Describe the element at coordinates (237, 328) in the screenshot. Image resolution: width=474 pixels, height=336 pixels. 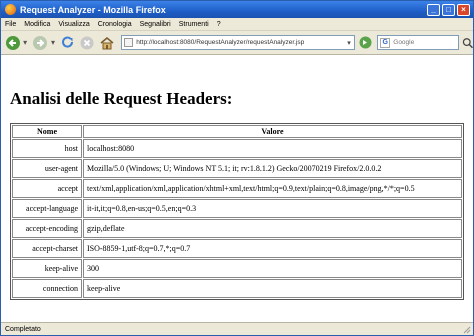
I see `status-bar: Completato` at that location.